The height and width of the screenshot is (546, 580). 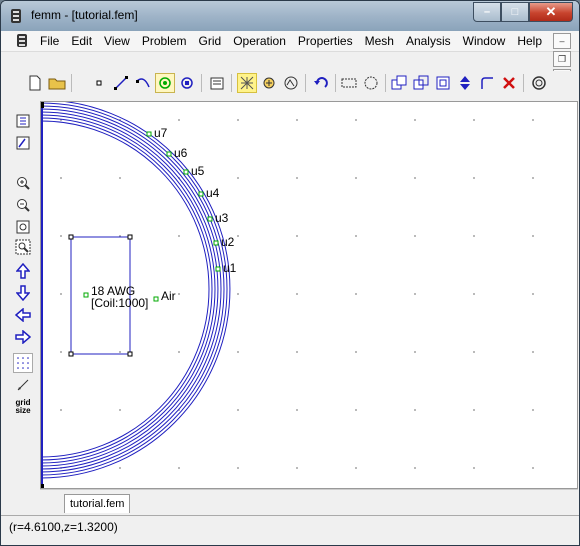 What do you see at coordinates (16, 16) in the screenshot?
I see `femm-app-icon` at bounding box center [16, 16].